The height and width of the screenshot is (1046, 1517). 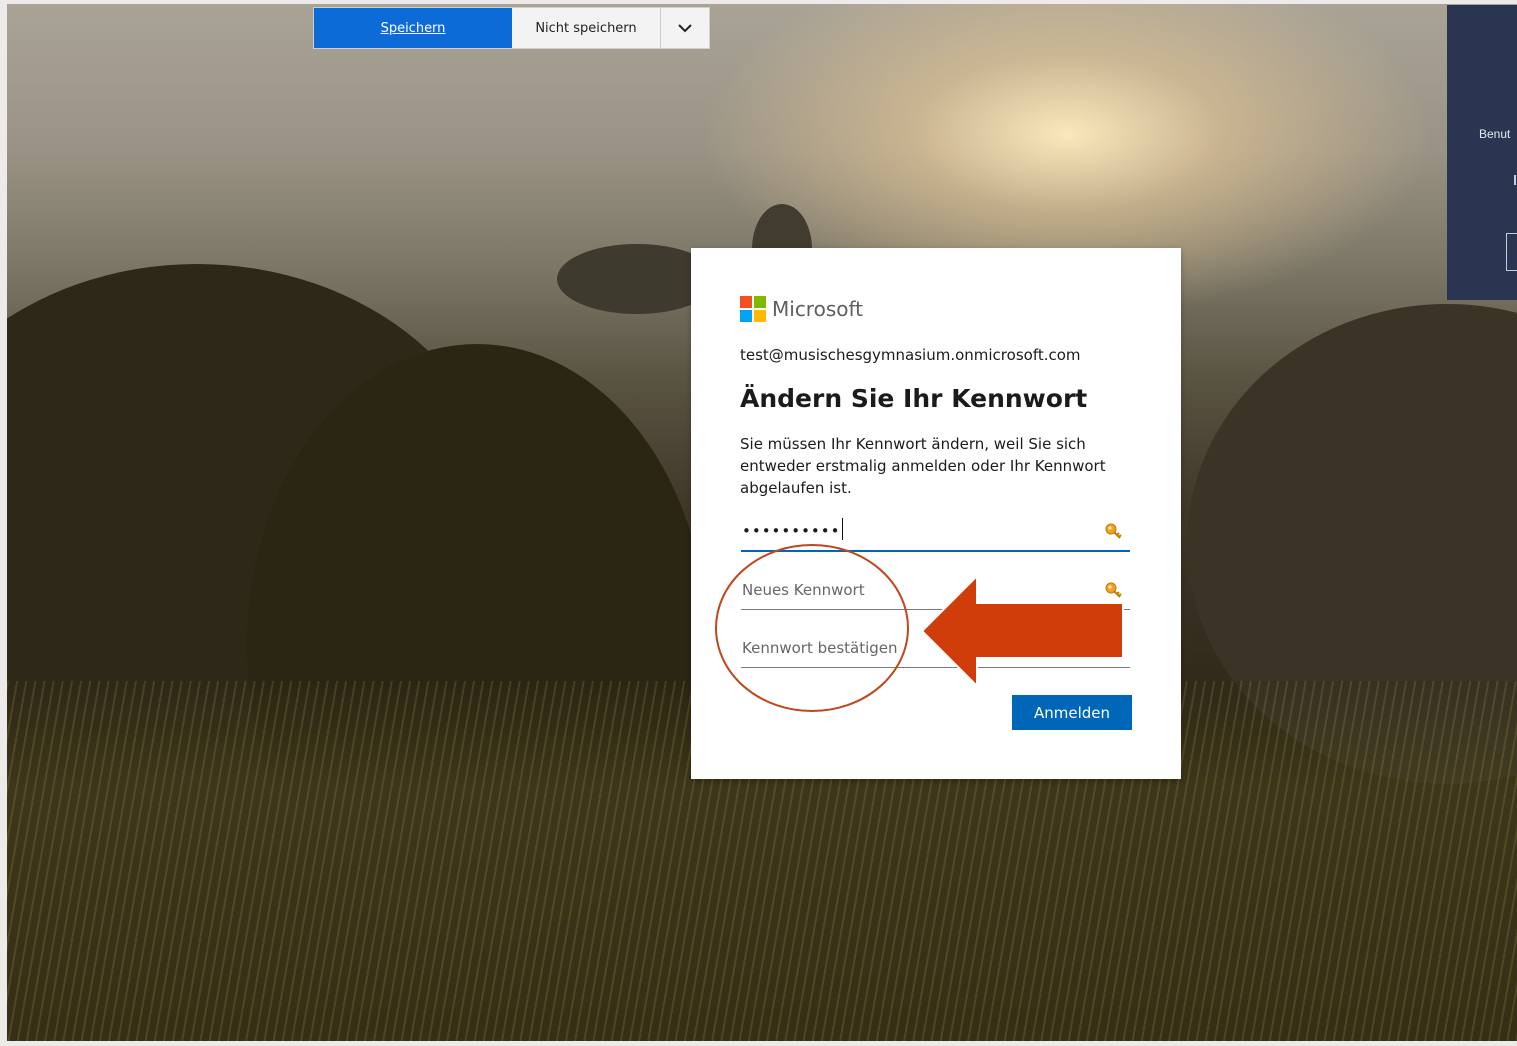 What do you see at coordinates (753, 309) in the screenshot?
I see `microsoft-logo-icon` at bounding box center [753, 309].